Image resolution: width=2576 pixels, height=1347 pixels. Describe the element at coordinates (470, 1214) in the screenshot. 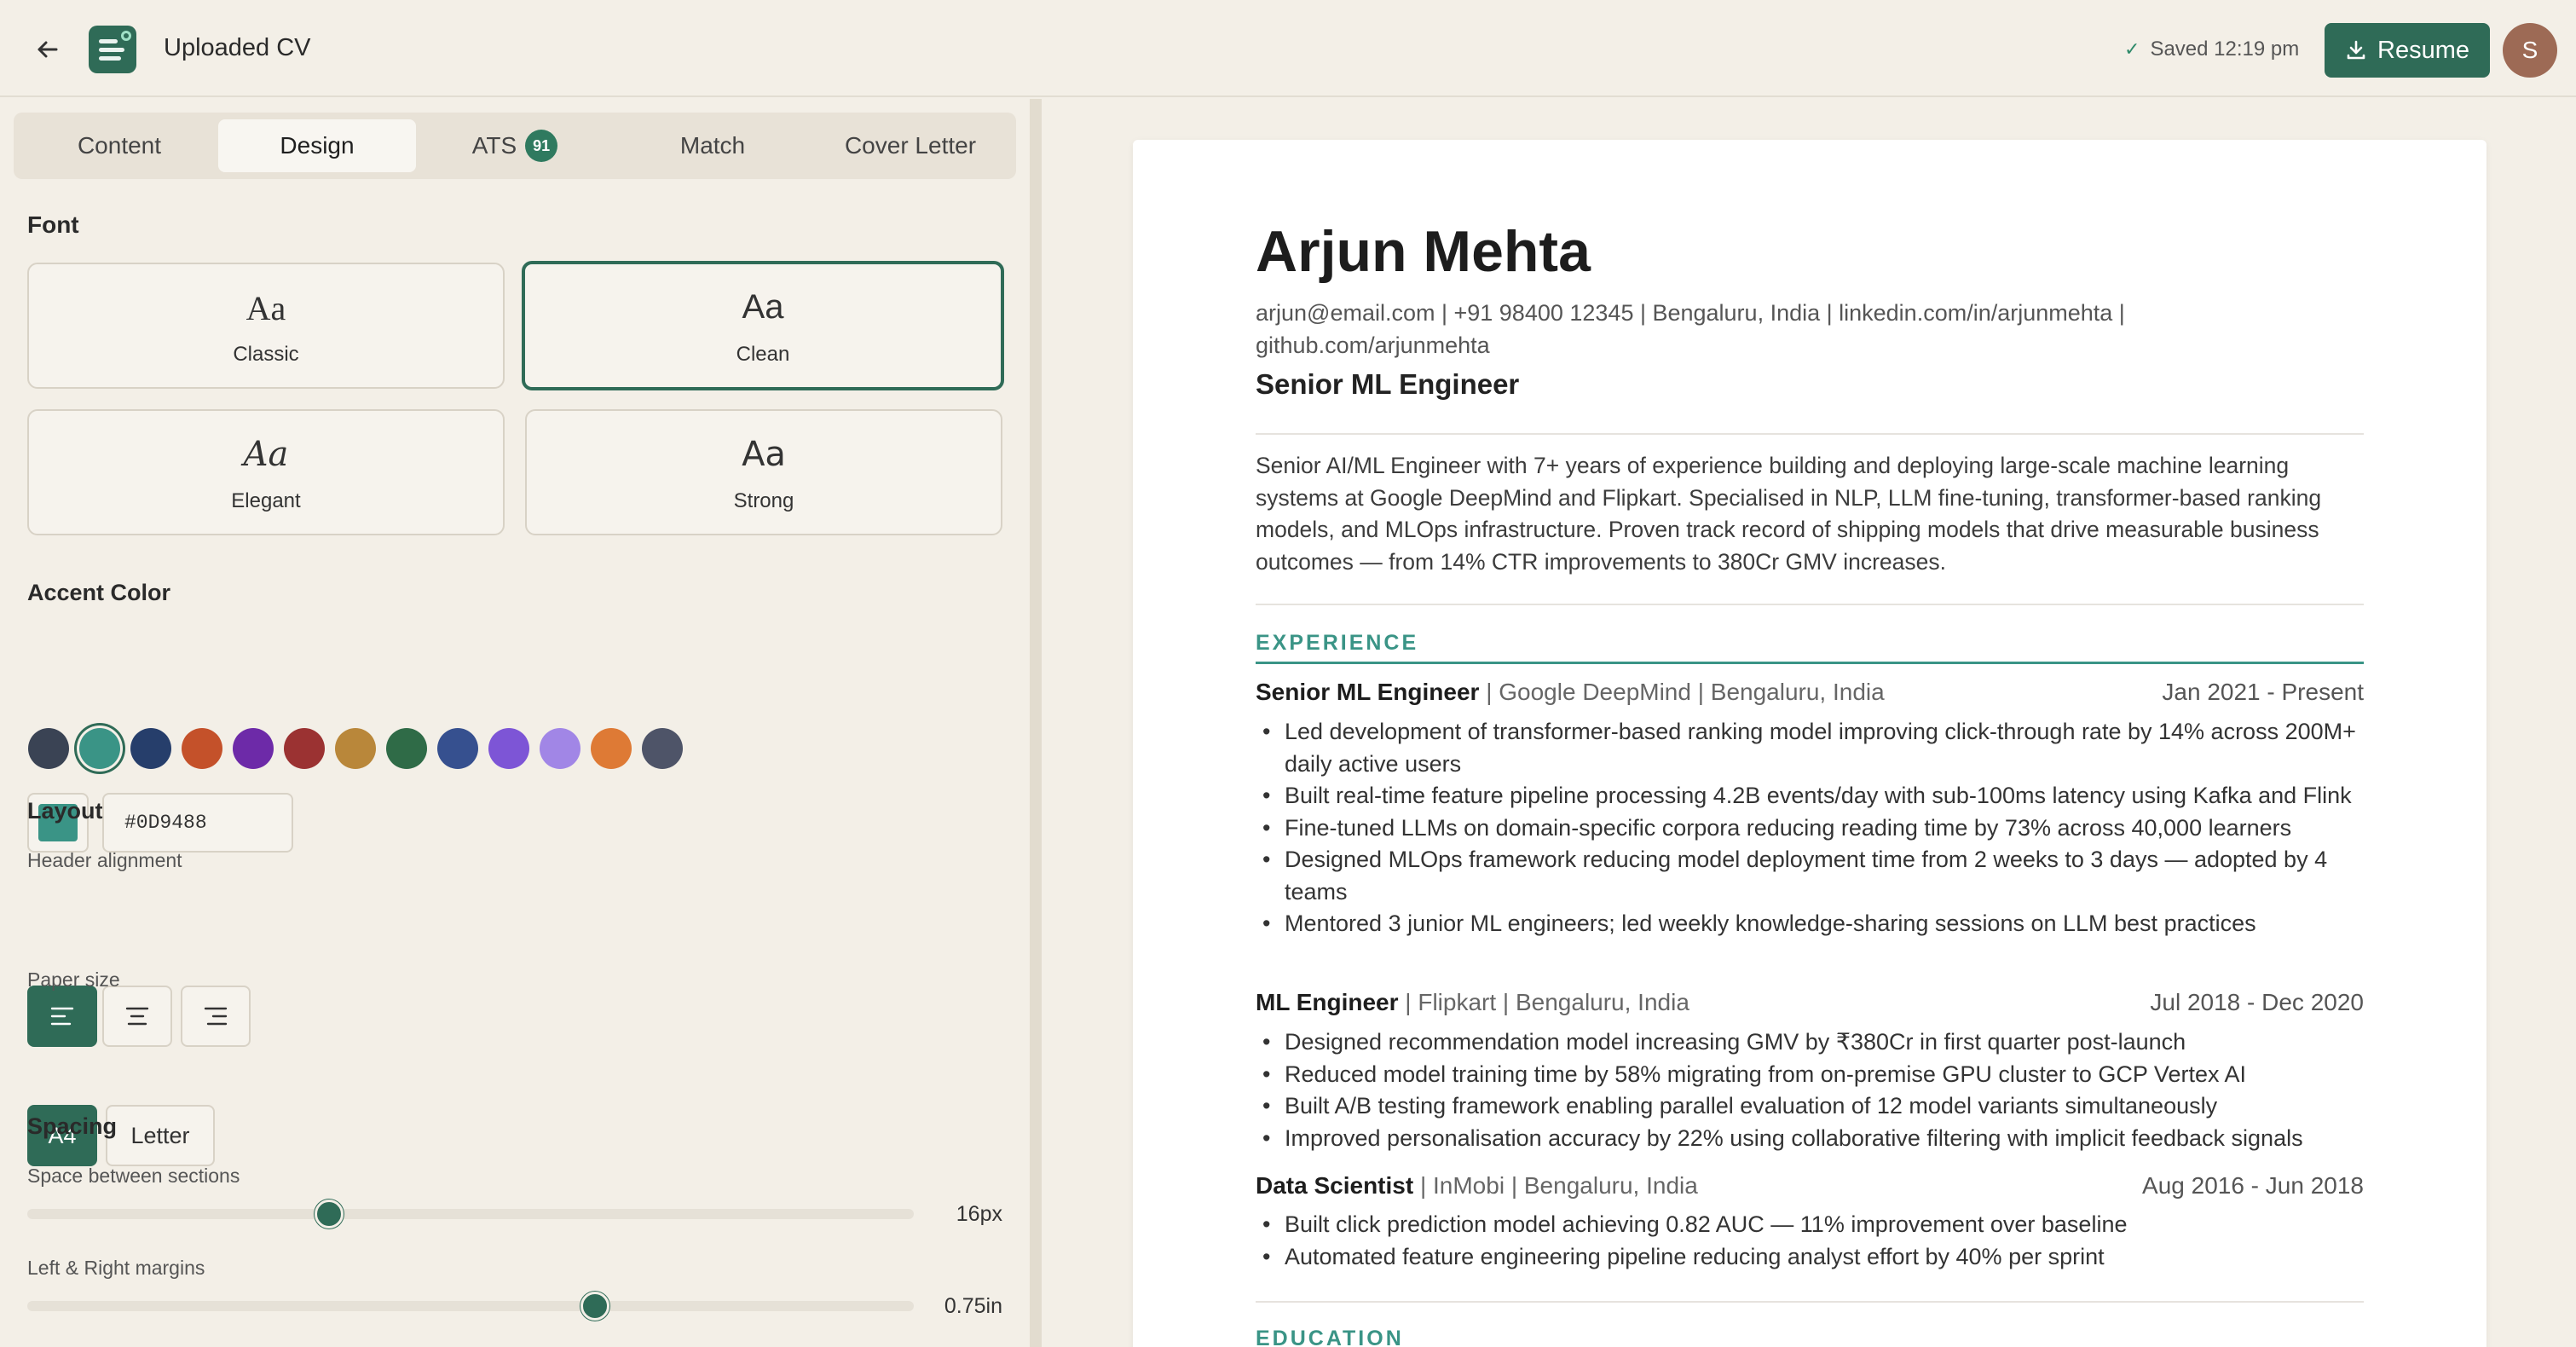

I see `section-space-slider-track` at that location.